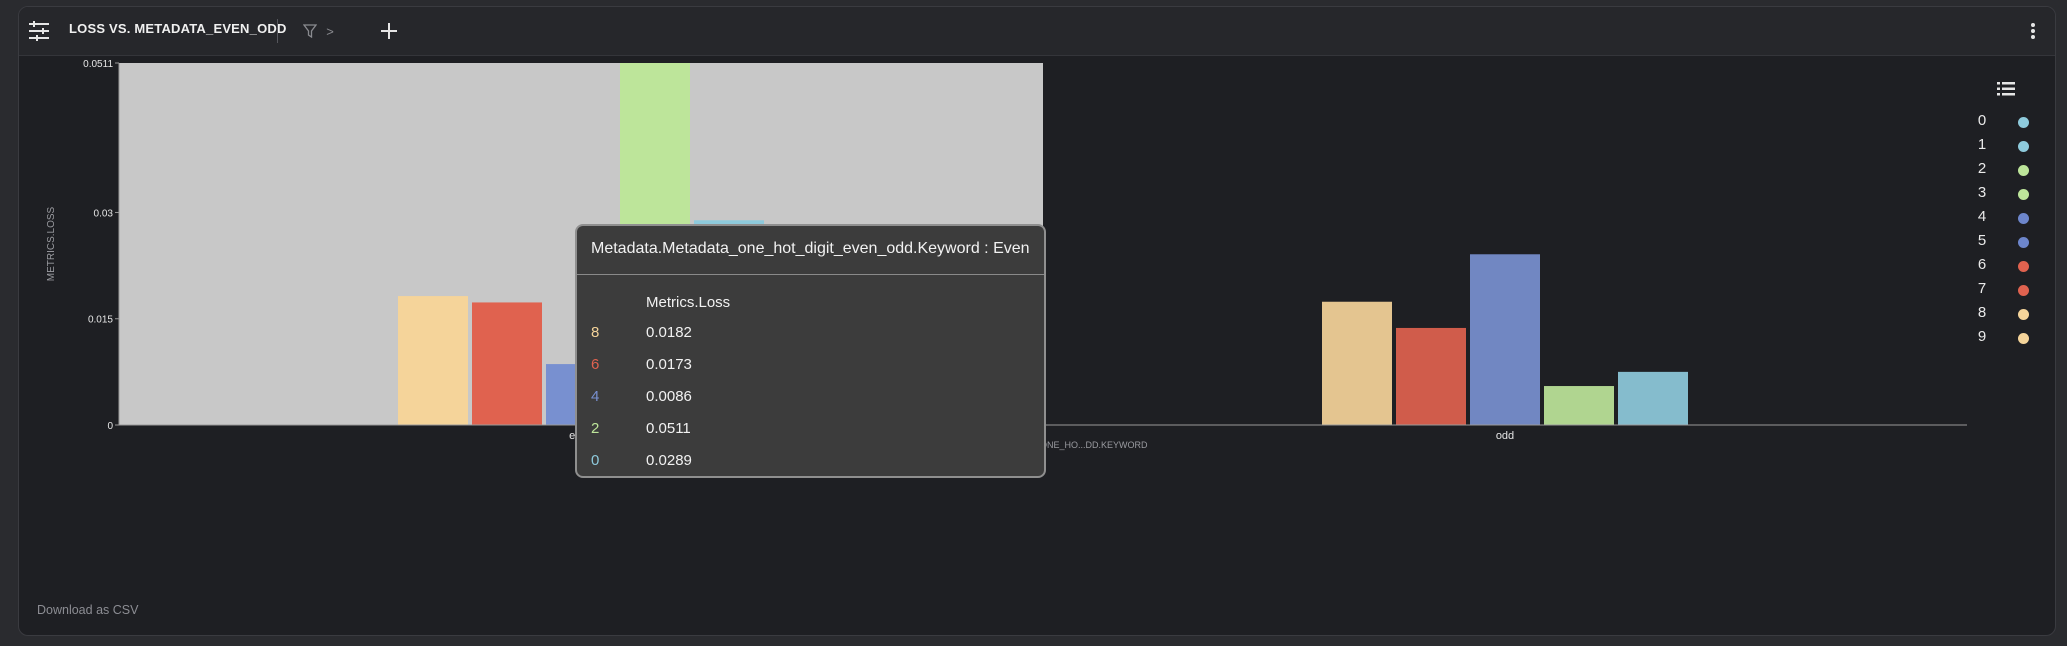 Image resolution: width=2067 pixels, height=646 pixels. Describe the element at coordinates (2005, 243) in the screenshot. I see `legend-item-5: 5` at that location.